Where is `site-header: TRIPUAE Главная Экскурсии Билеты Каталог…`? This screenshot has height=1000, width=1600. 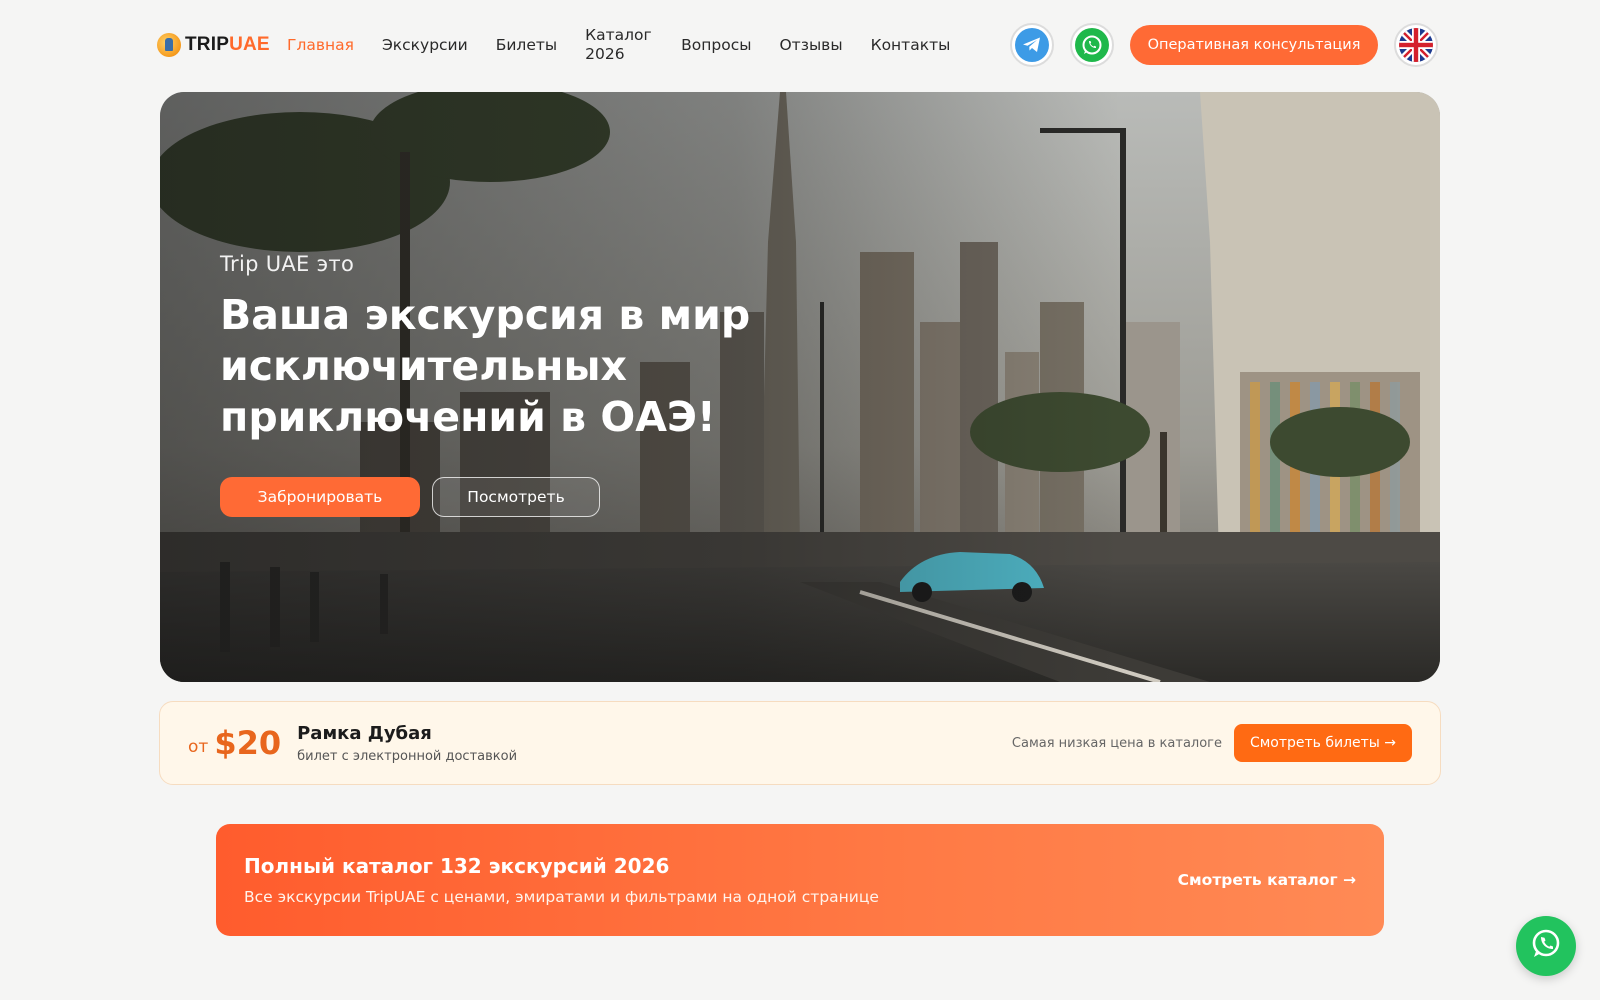 site-header: TRIPUAE Главная Экскурсии Билеты Каталог… is located at coordinates (798, 45).